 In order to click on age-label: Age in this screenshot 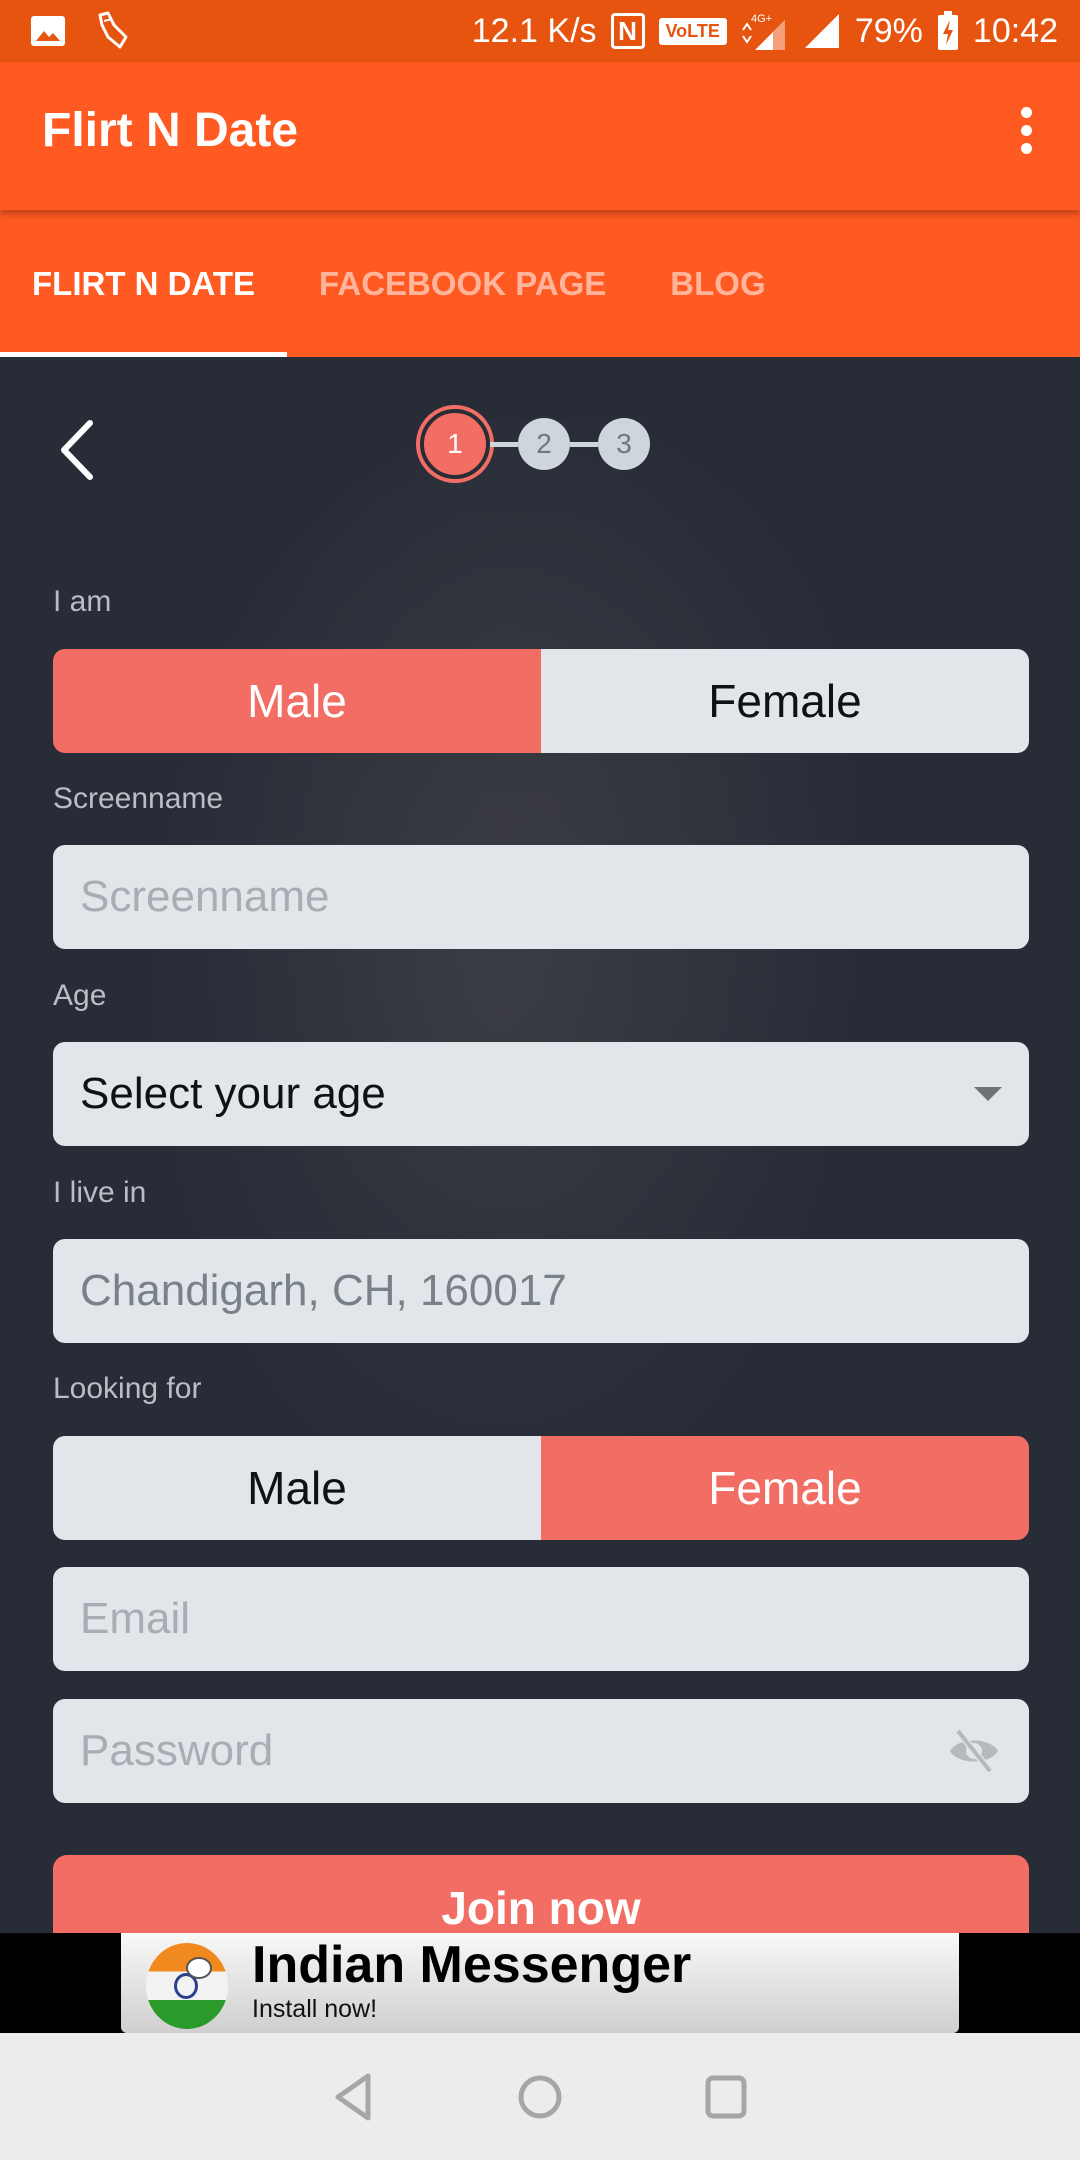, I will do `click(80, 995)`.